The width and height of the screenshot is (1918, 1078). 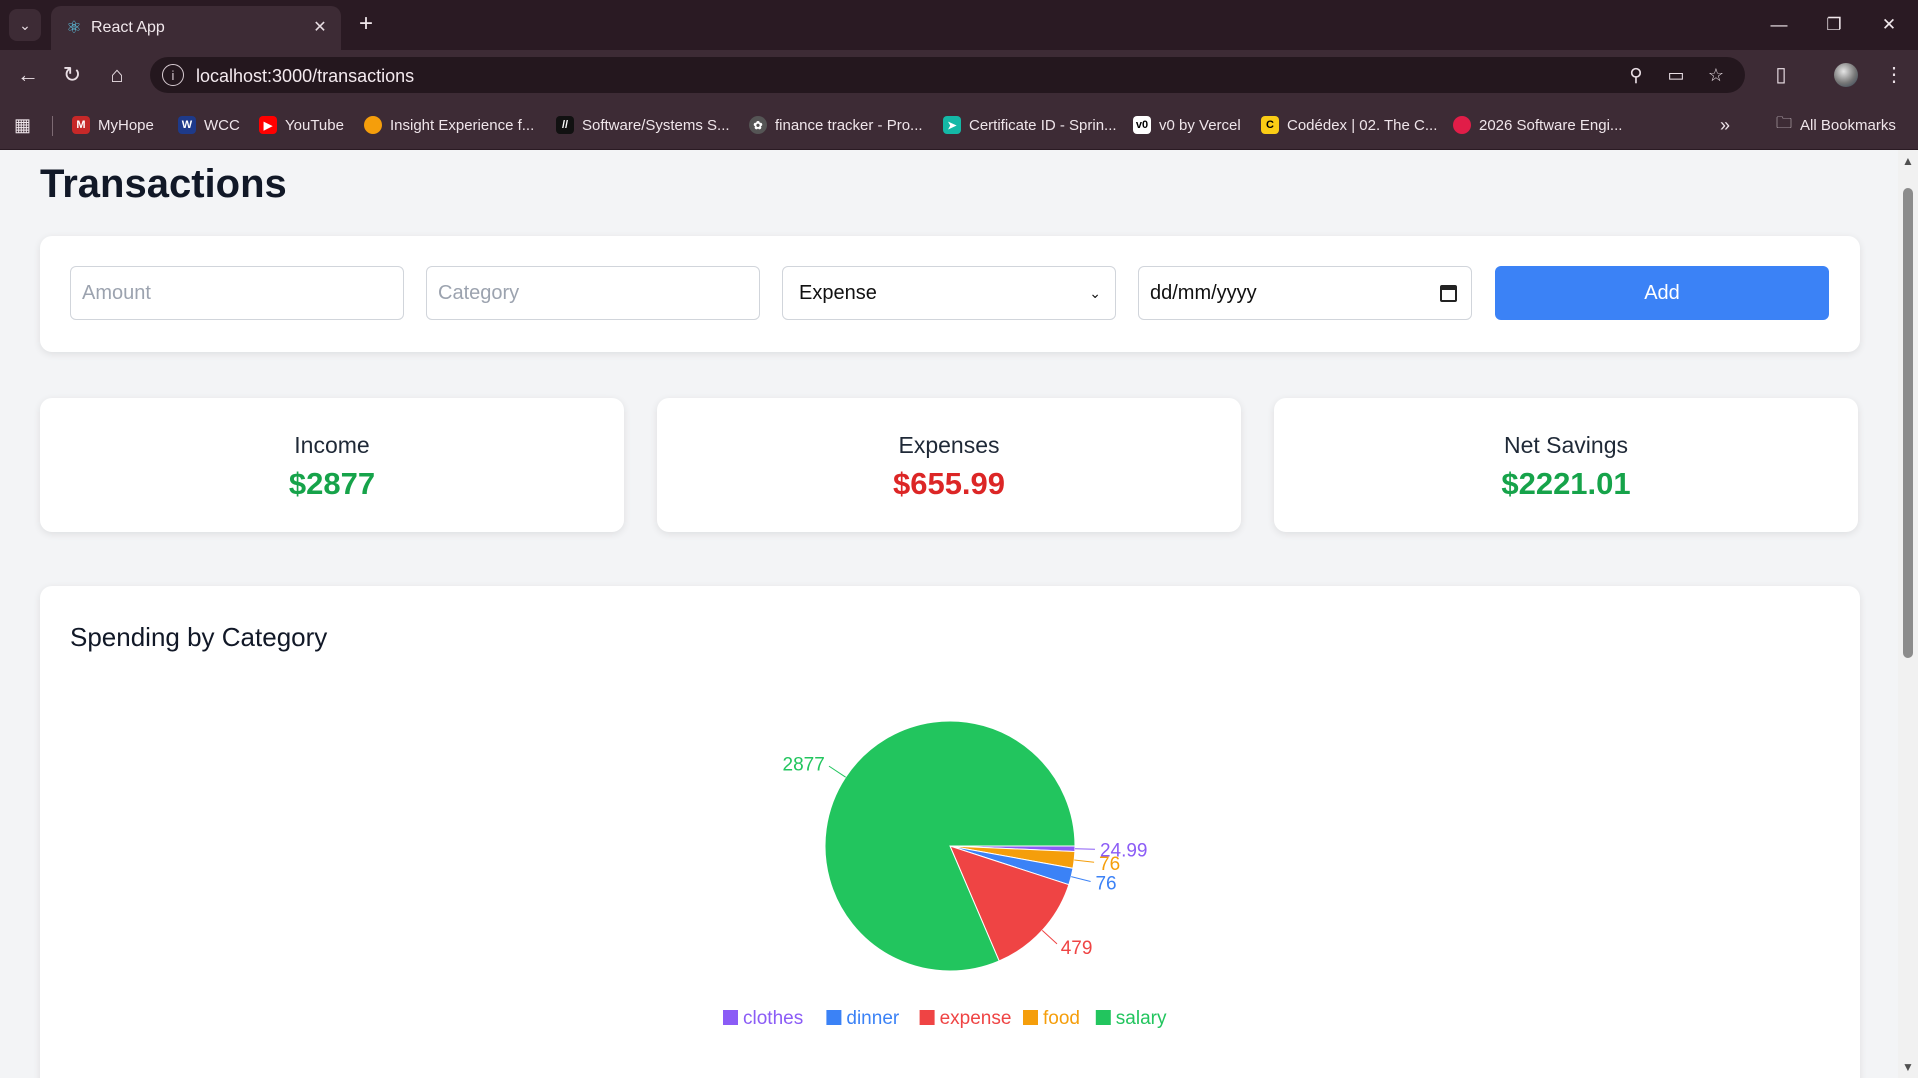 What do you see at coordinates (366, 24) in the screenshot?
I see `new-tab-icon: +` at bounding box center [366, 24].